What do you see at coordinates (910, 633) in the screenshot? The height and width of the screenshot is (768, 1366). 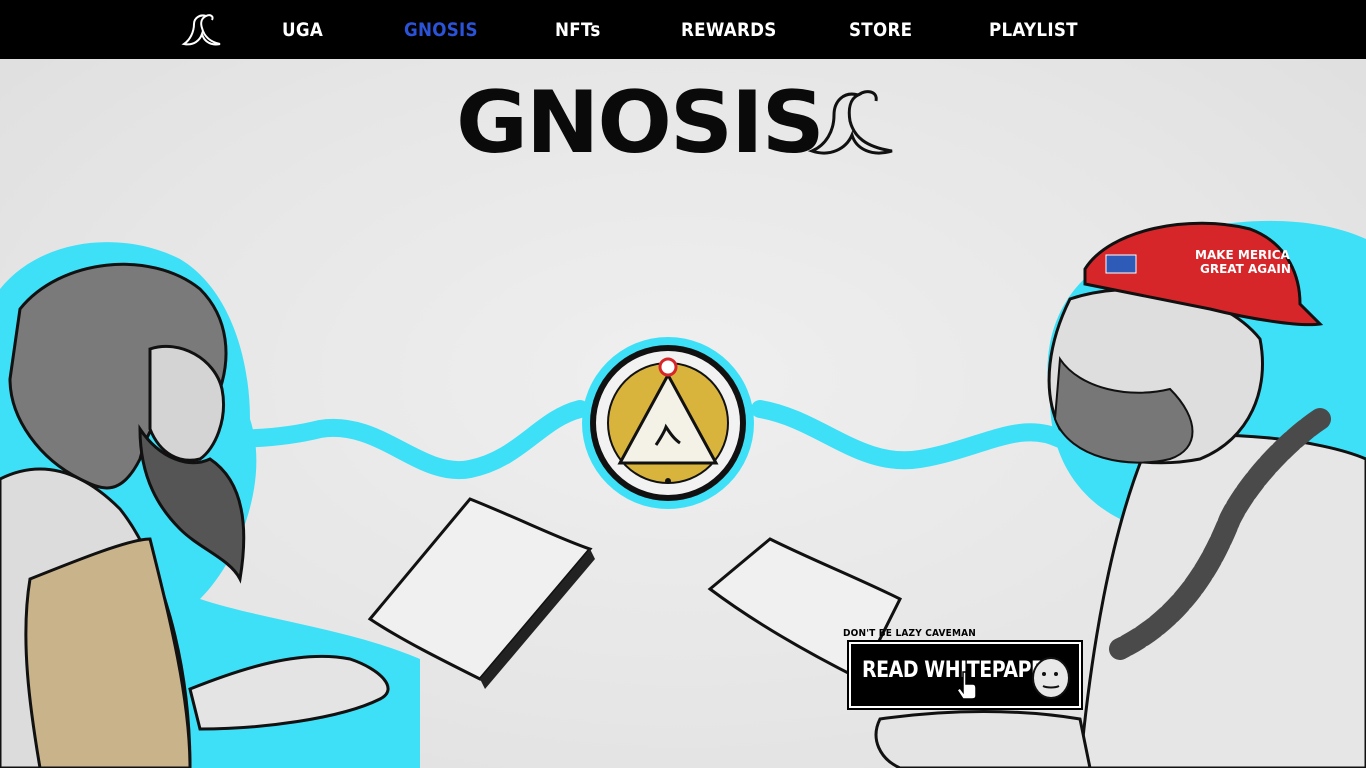 I see `cta-caption: DON'T BE LAZY CAVEMAN` at bounding box center [910, 633].